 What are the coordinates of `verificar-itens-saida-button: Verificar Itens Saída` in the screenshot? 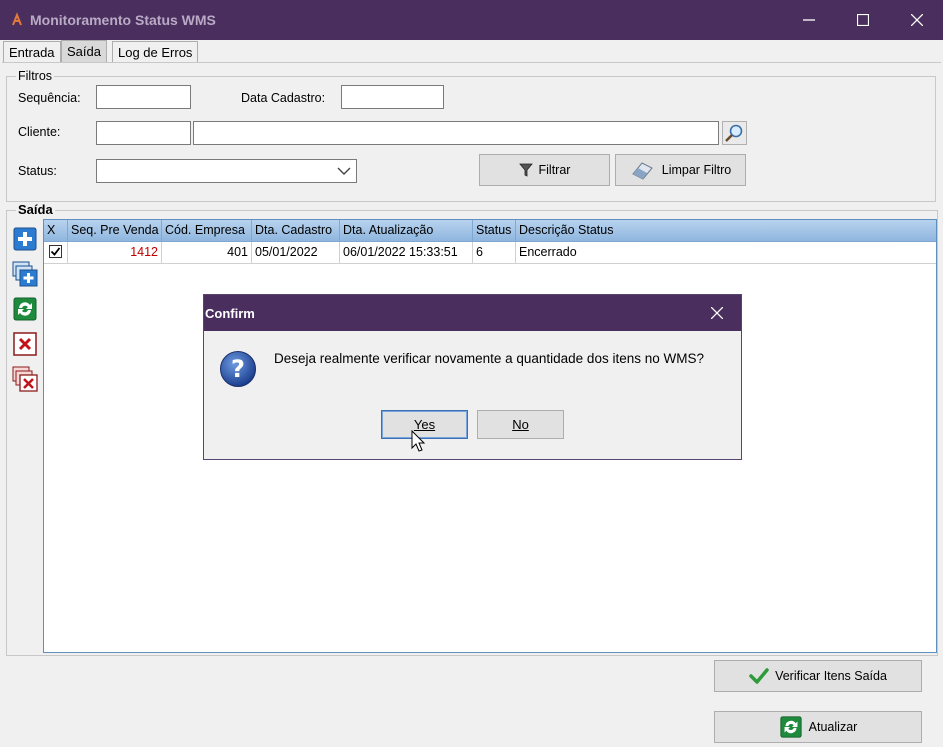 It's located at (818, 676).